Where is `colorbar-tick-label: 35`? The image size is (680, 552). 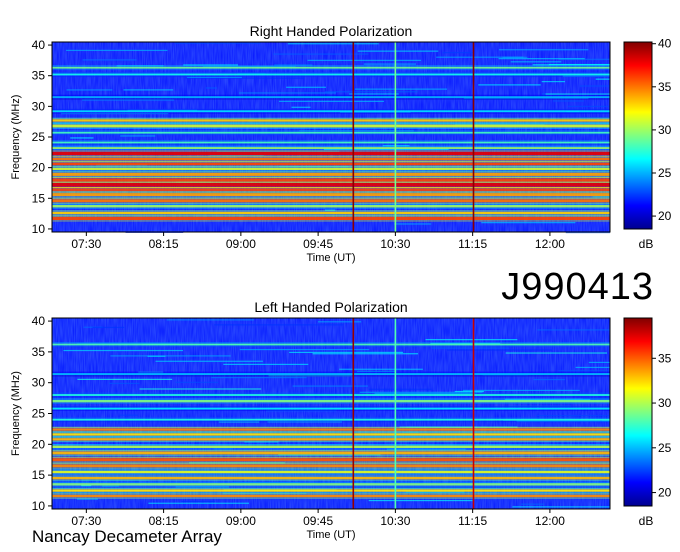
colorbar-tick-label: 35 is located at coordinates (665, 87).